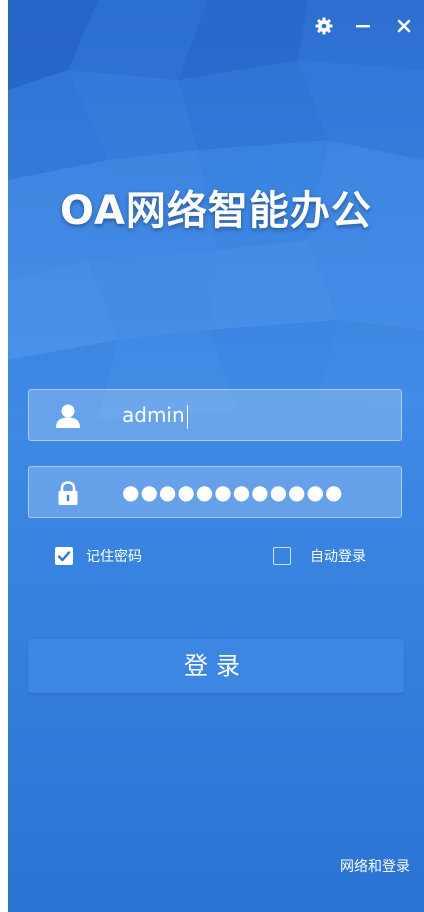 The height and width of the screenshot is (912, 424). What do you see at coordinates (114, 557) in the screenshot?
I see `remember-password-label: 记住密码` at bounding box center [114, 557].